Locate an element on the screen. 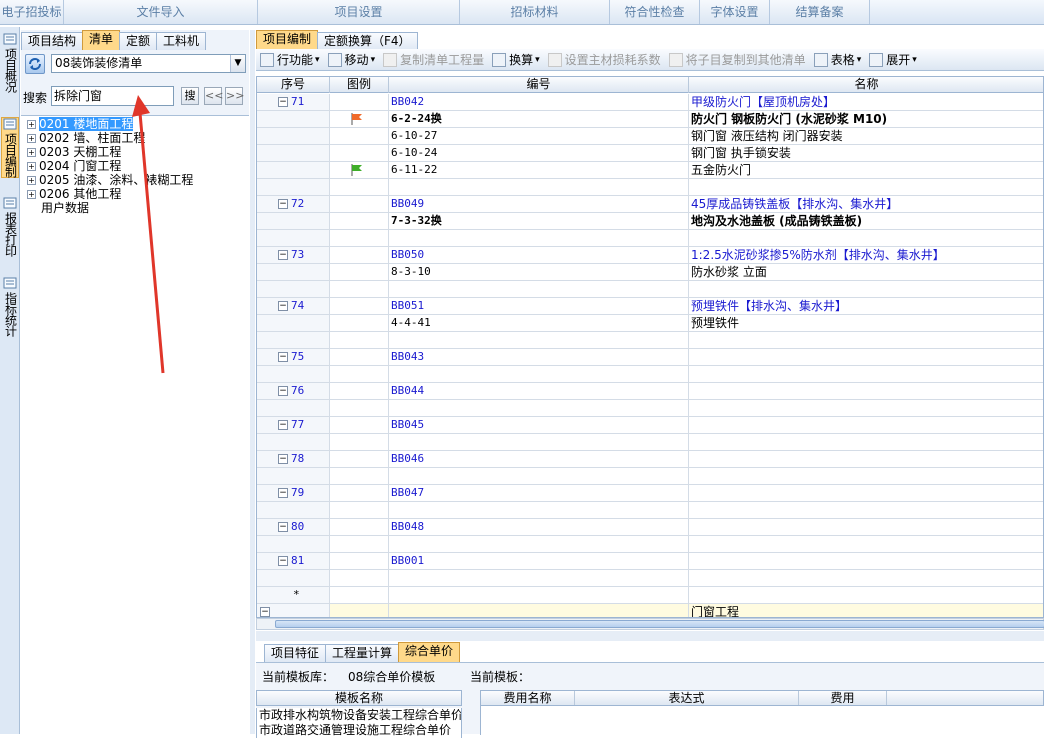 The height and width of the screenshot is (738, 1044). toolbar-button-4: 设置主材损耗系数 is located at coordinates (604, 60).